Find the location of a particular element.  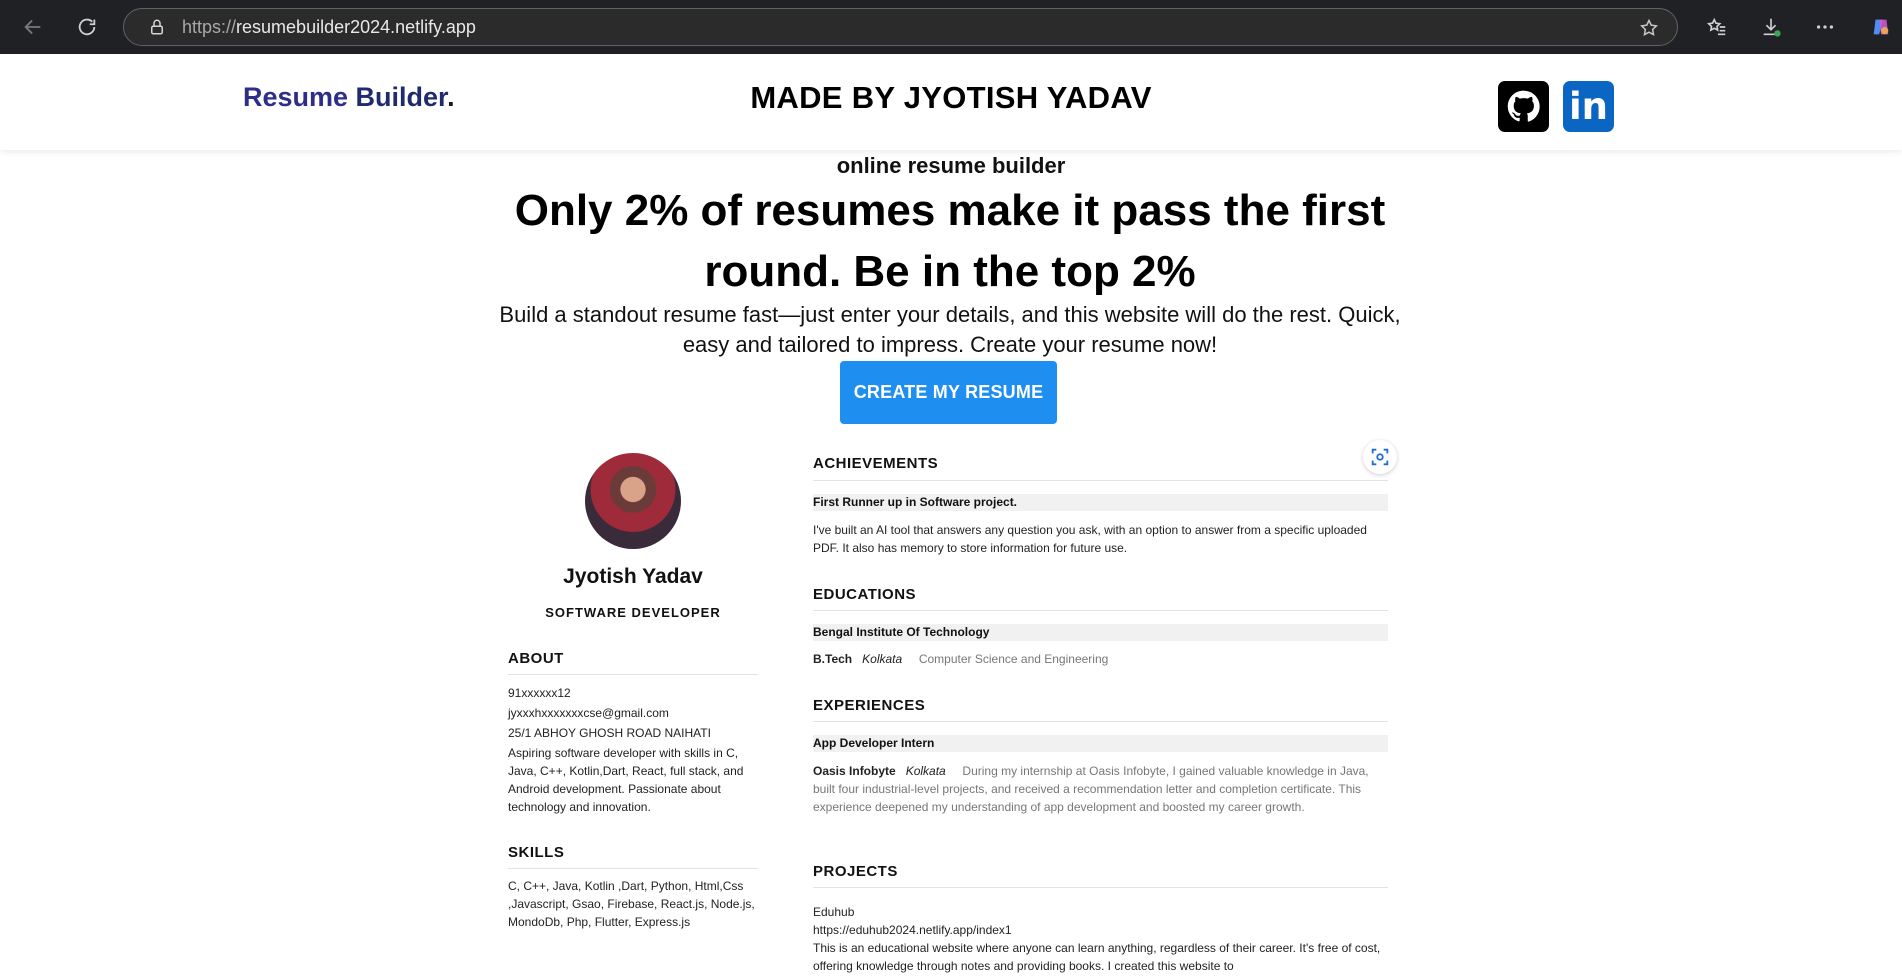

favorites-list-icon is located at coordinates (1716, 26).